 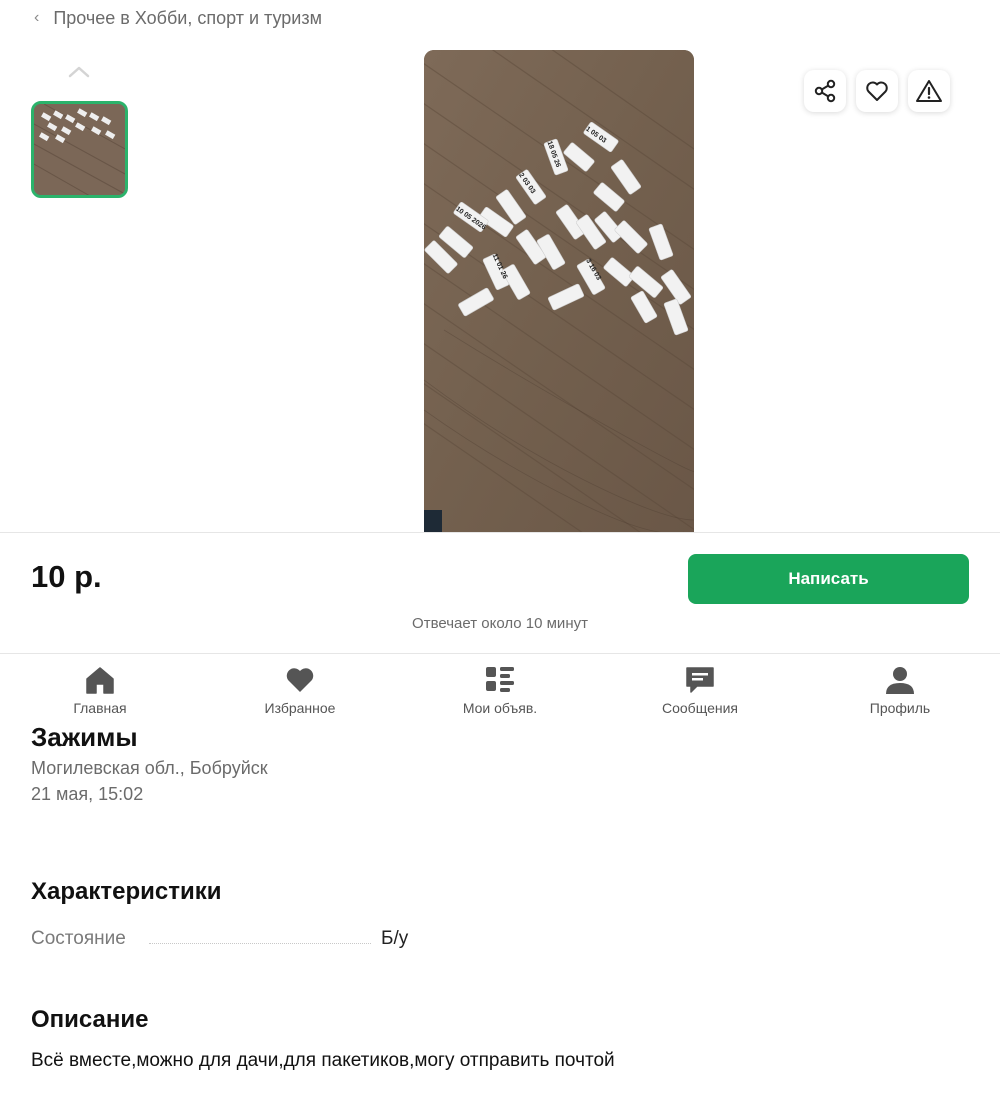 I want to click on warning-icon, so click(x=929, y=91).